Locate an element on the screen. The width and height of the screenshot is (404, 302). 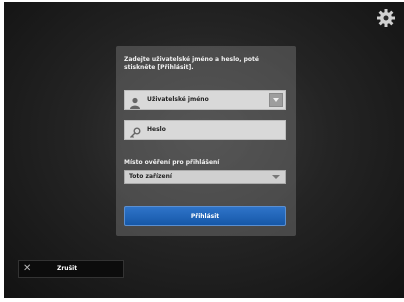
gear-icon is located at coordinates (386, 18).